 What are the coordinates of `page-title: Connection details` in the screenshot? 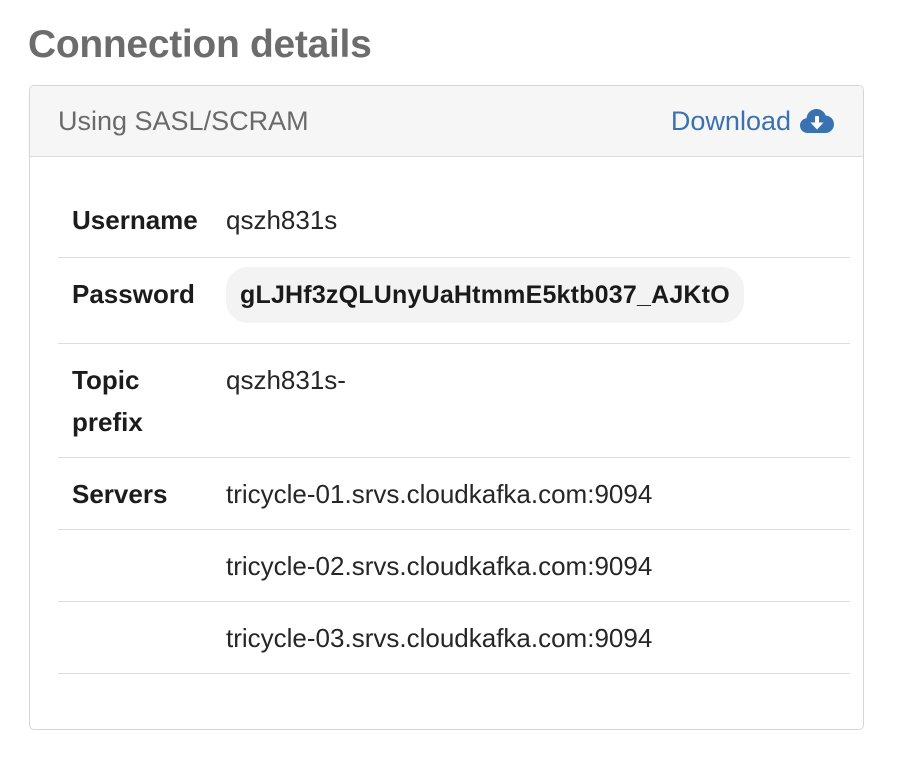 It's located at (200, 44).